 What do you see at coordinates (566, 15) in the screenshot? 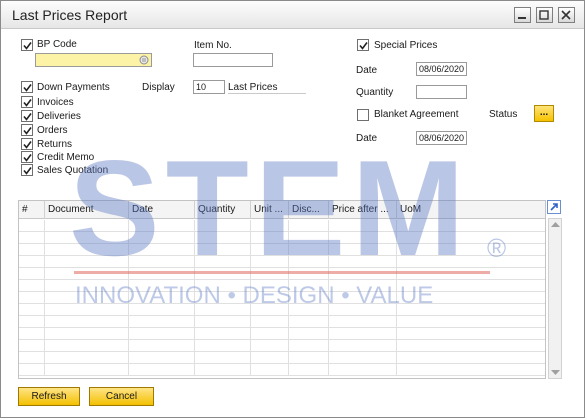
I see `close-button` at bounding box center [566, 15].